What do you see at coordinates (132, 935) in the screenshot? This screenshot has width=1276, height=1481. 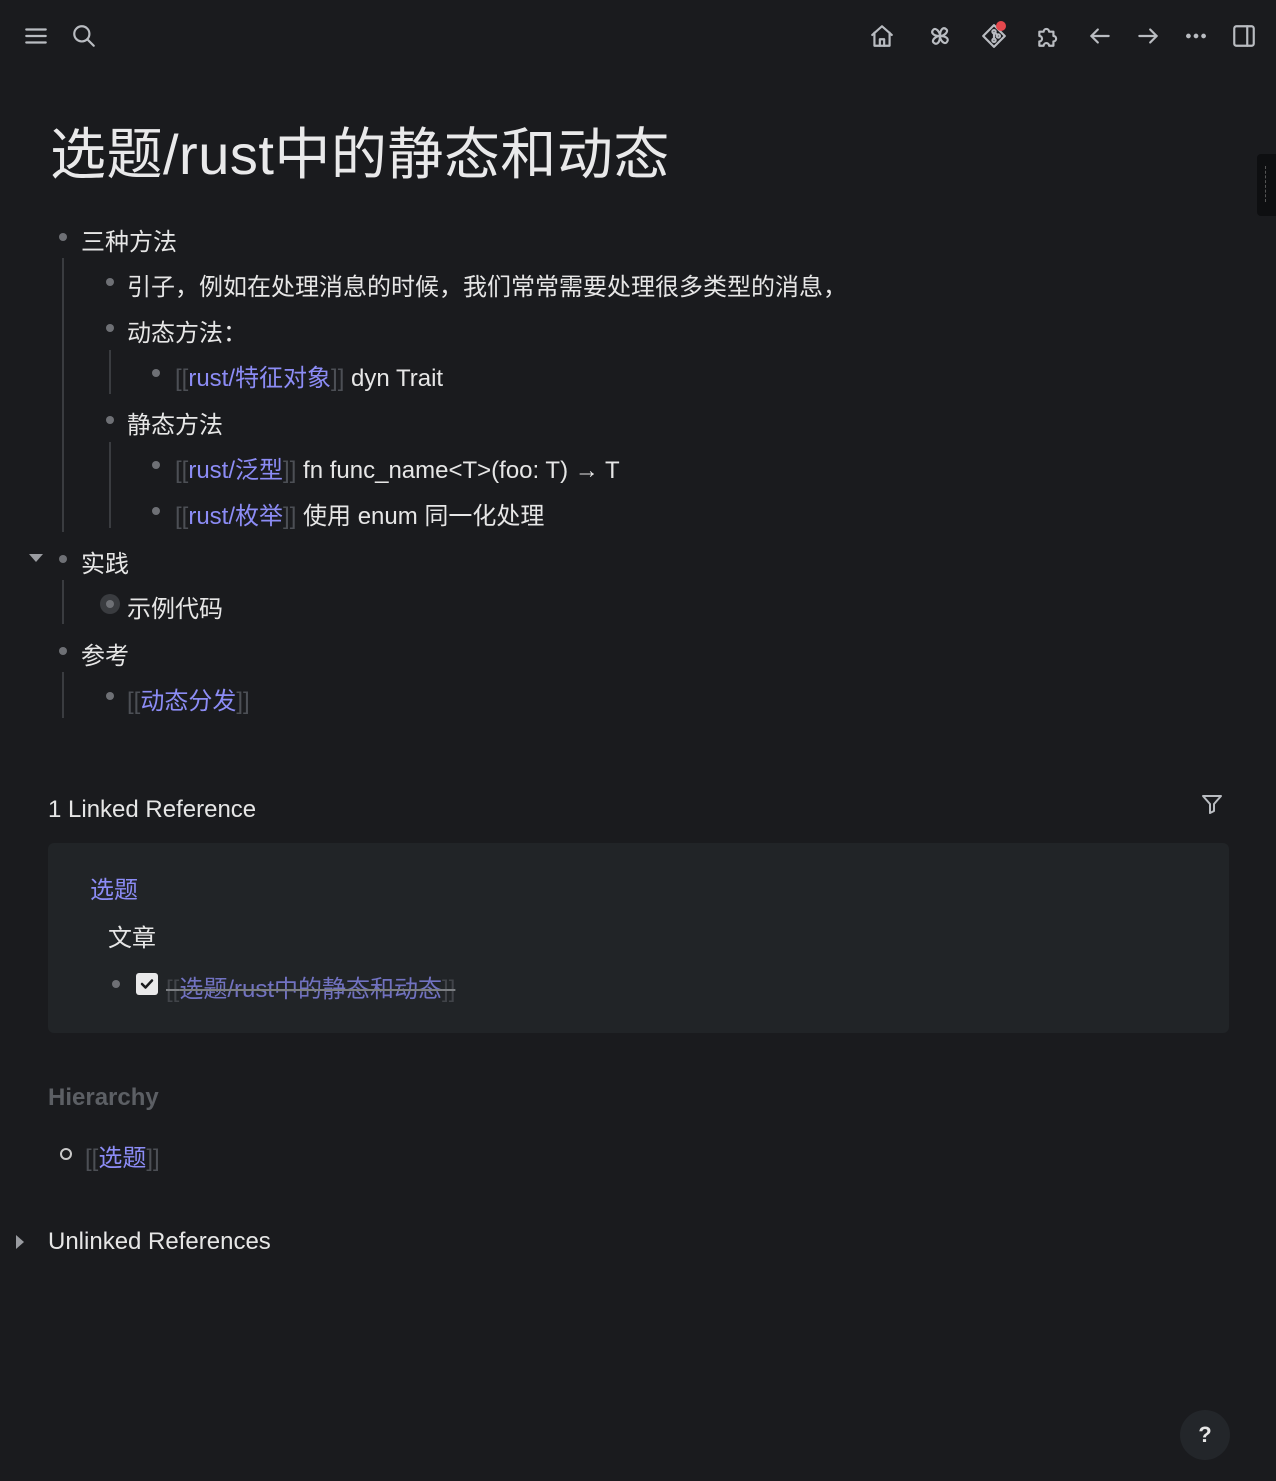 I see `reference-parent-block: 文章` at bounding box center [132, 935].